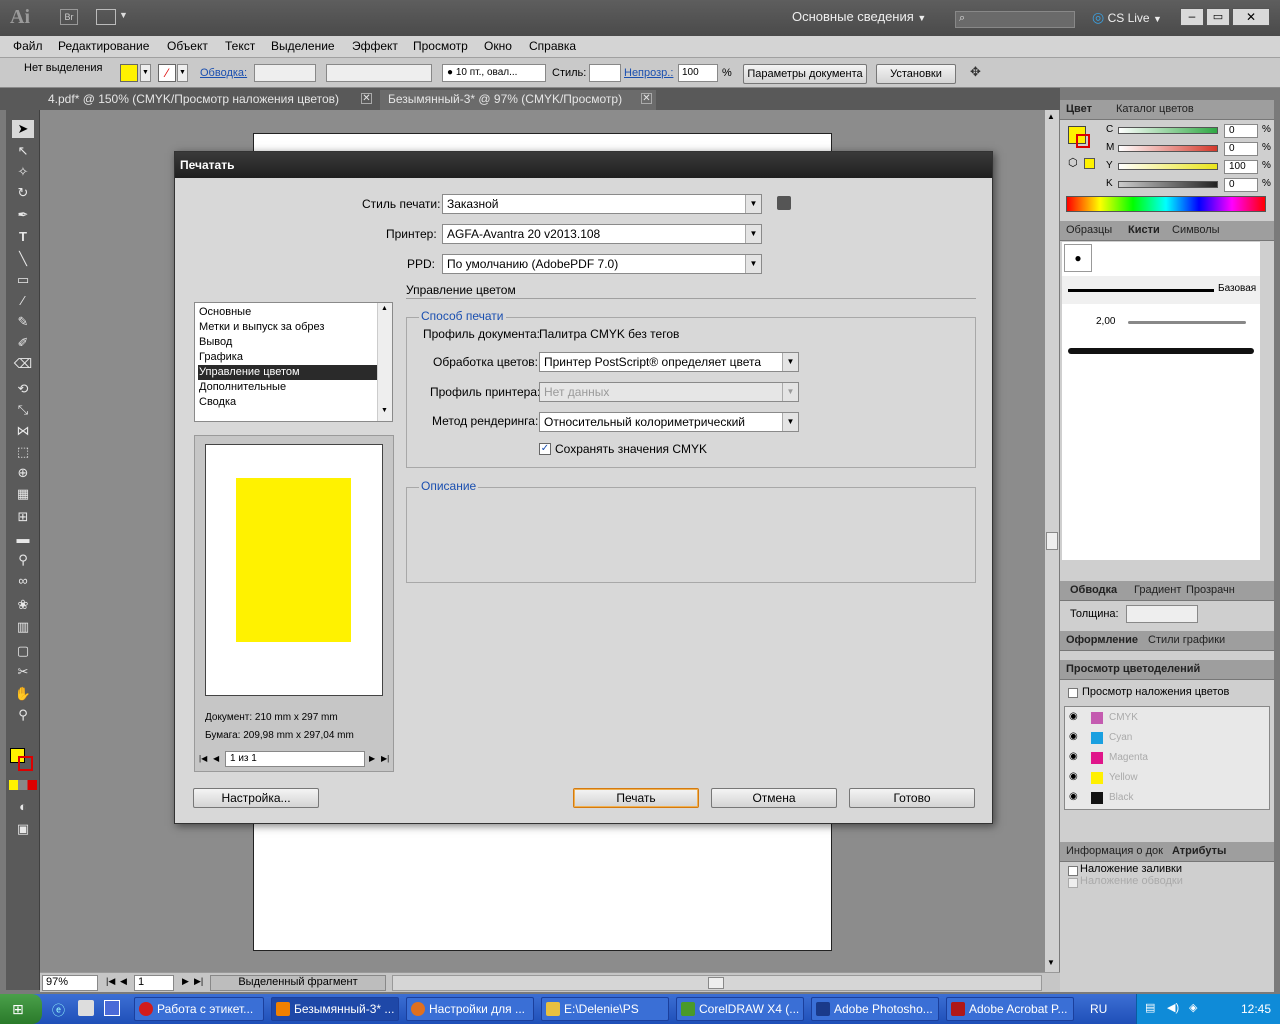 The image size is (1280, 1024). I want to click on taskbar-item-folder: E:\Delenie\PS, so click(605, 1009).